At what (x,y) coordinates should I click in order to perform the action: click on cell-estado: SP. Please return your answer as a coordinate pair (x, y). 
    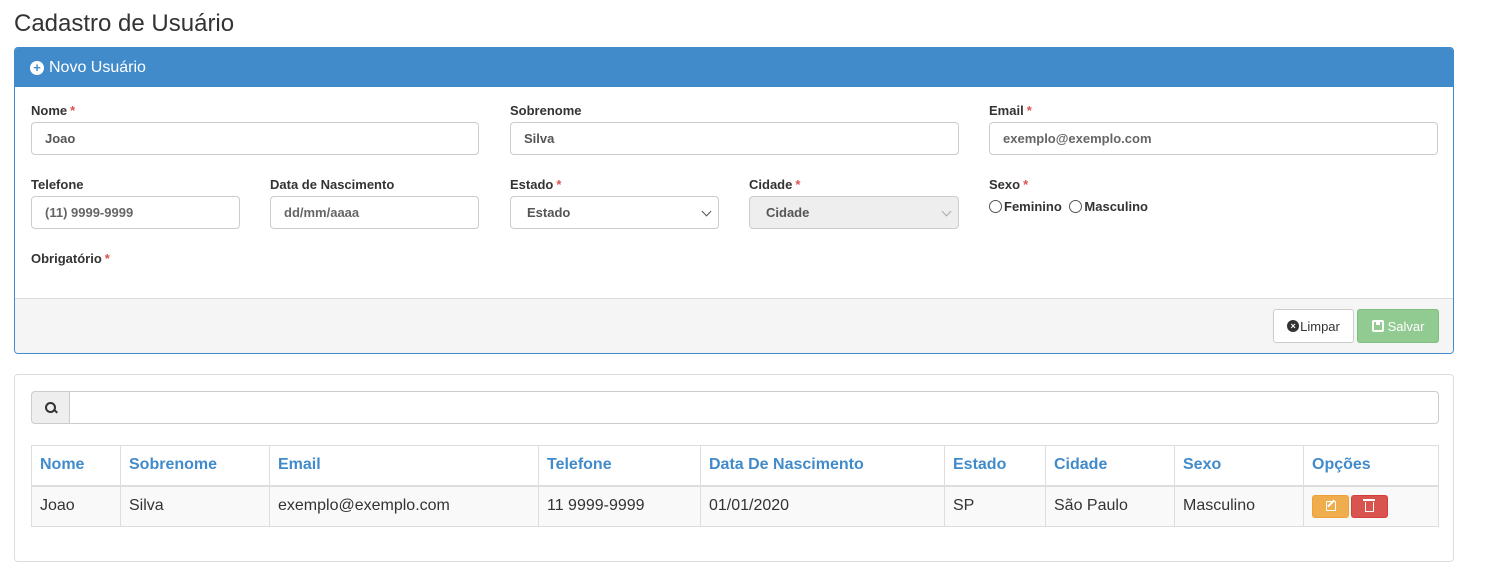
    Looking at the image, I should click on (995, 506).